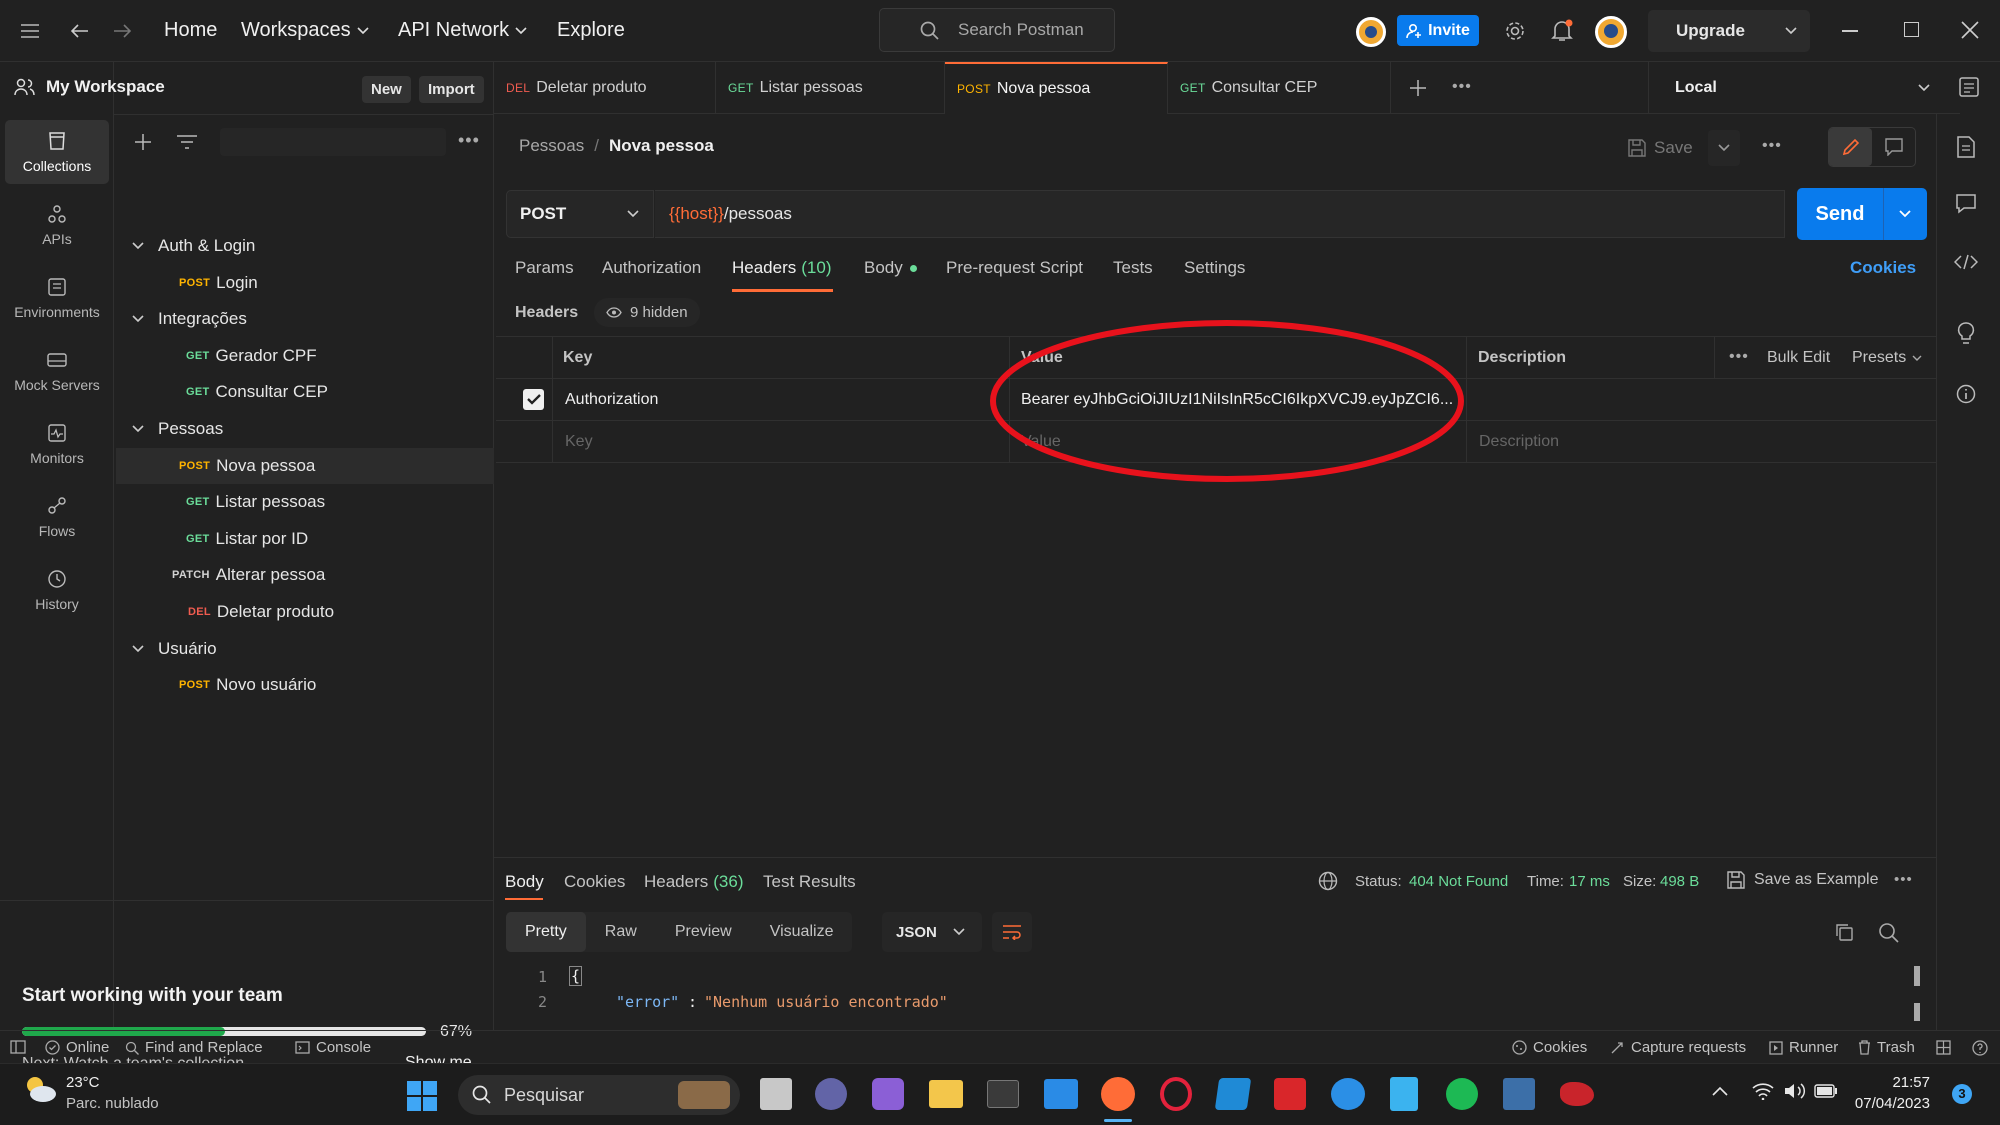 Image resolution: width=2000 pixels, height=1125 pixels. I want to click on rail-item-flows: Flows, so click(57, 517).